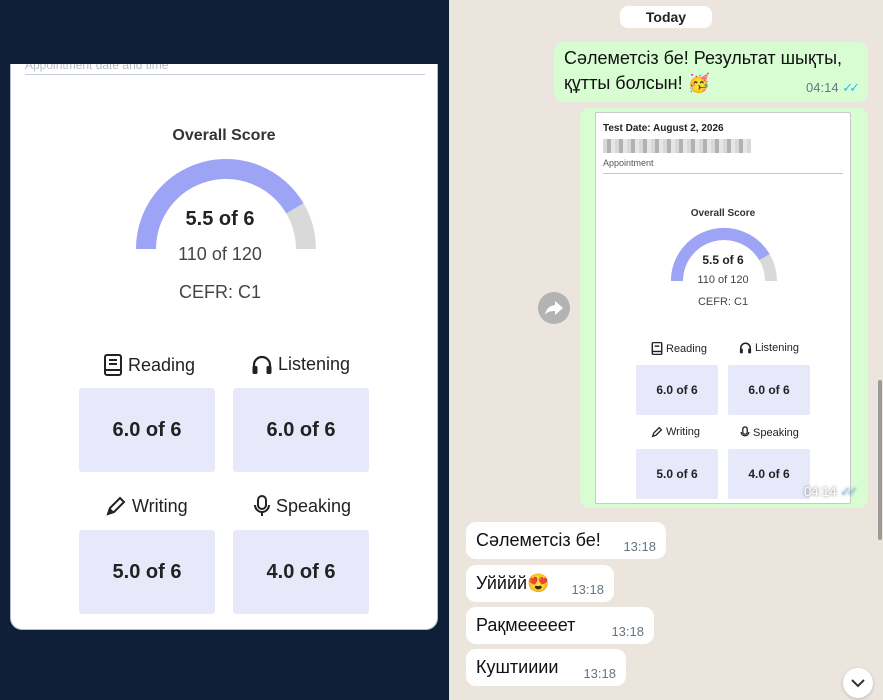 The image size is (883, 700). What do you see at coordinates (301, 430) in the screenshot?
I see `skill-score-listening: 6.0 of 6` at bounding box center [301, 430].